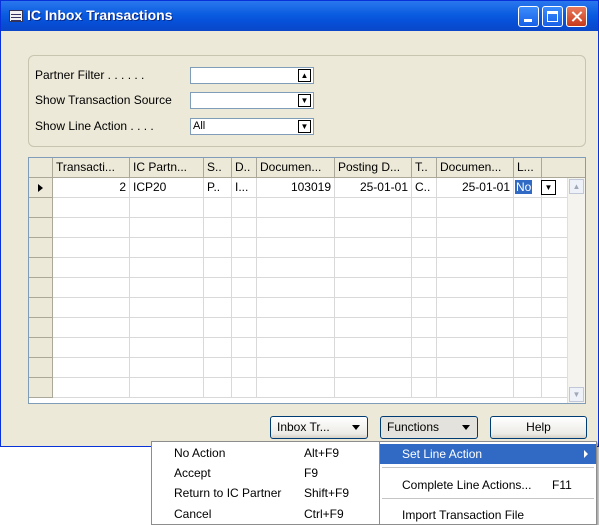 The image size is (599, 525). What do you see at coordinates (488, 515) in the screenshot?
I see `menu-item-import-transaction-file: Import Transaction File` at bounding box center [488, 515].